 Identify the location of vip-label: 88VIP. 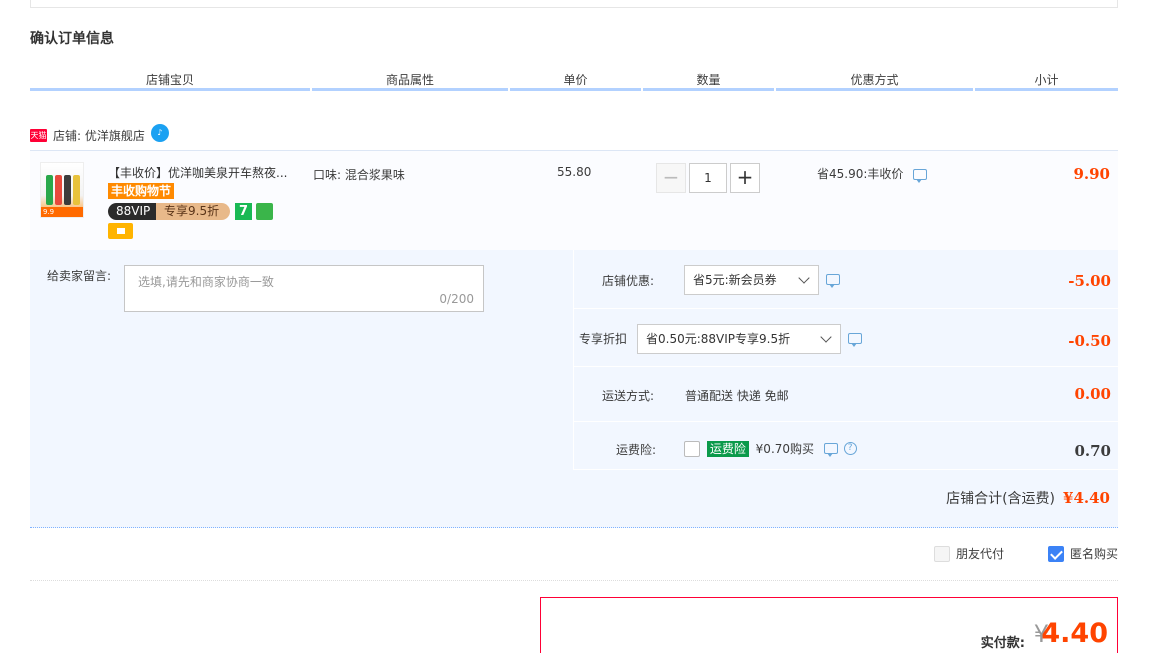
(133, 211).